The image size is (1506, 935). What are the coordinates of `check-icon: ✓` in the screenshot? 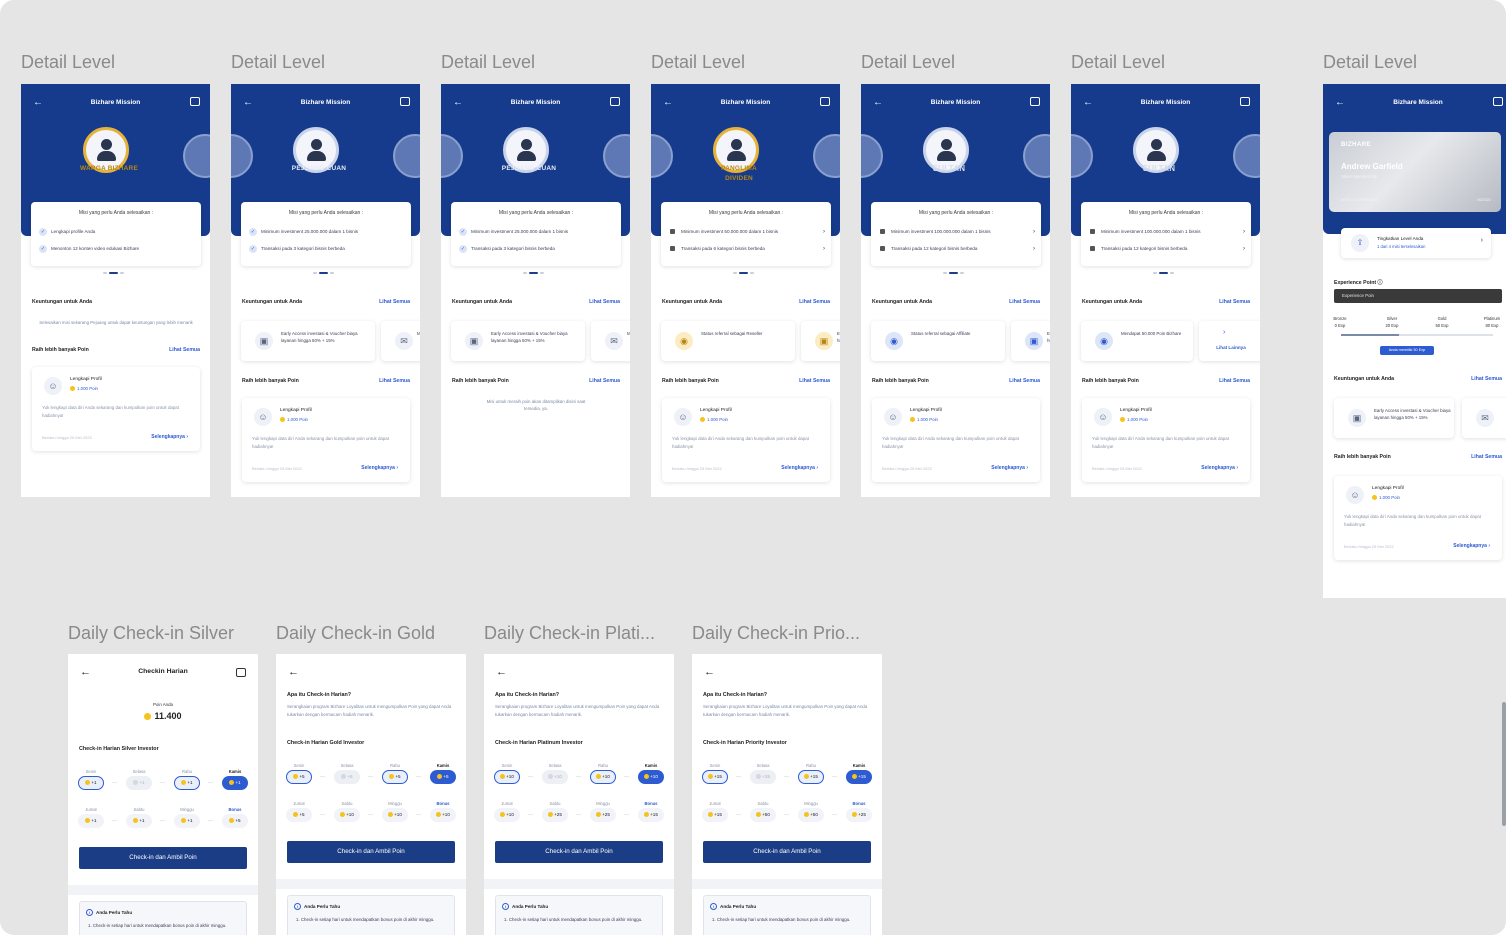 It's located at (253, 249).